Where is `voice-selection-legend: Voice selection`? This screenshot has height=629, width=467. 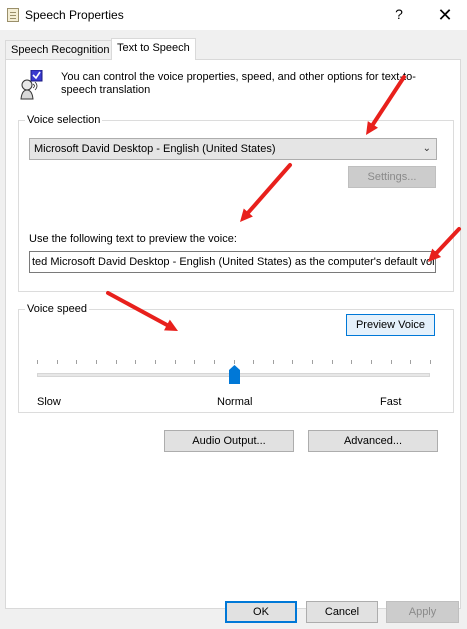 voice-selection-legend: Voice selection is located at coordinates (64, 120).